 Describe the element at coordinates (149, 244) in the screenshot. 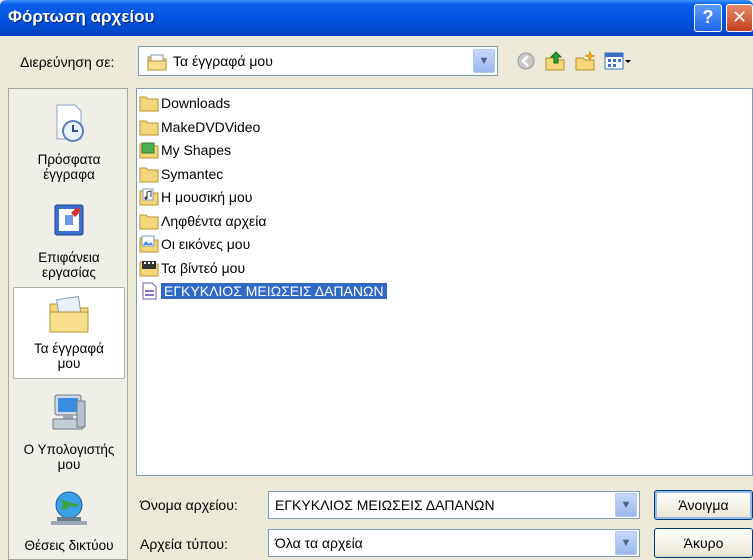

I see `pictures-folder-icon` at that location.